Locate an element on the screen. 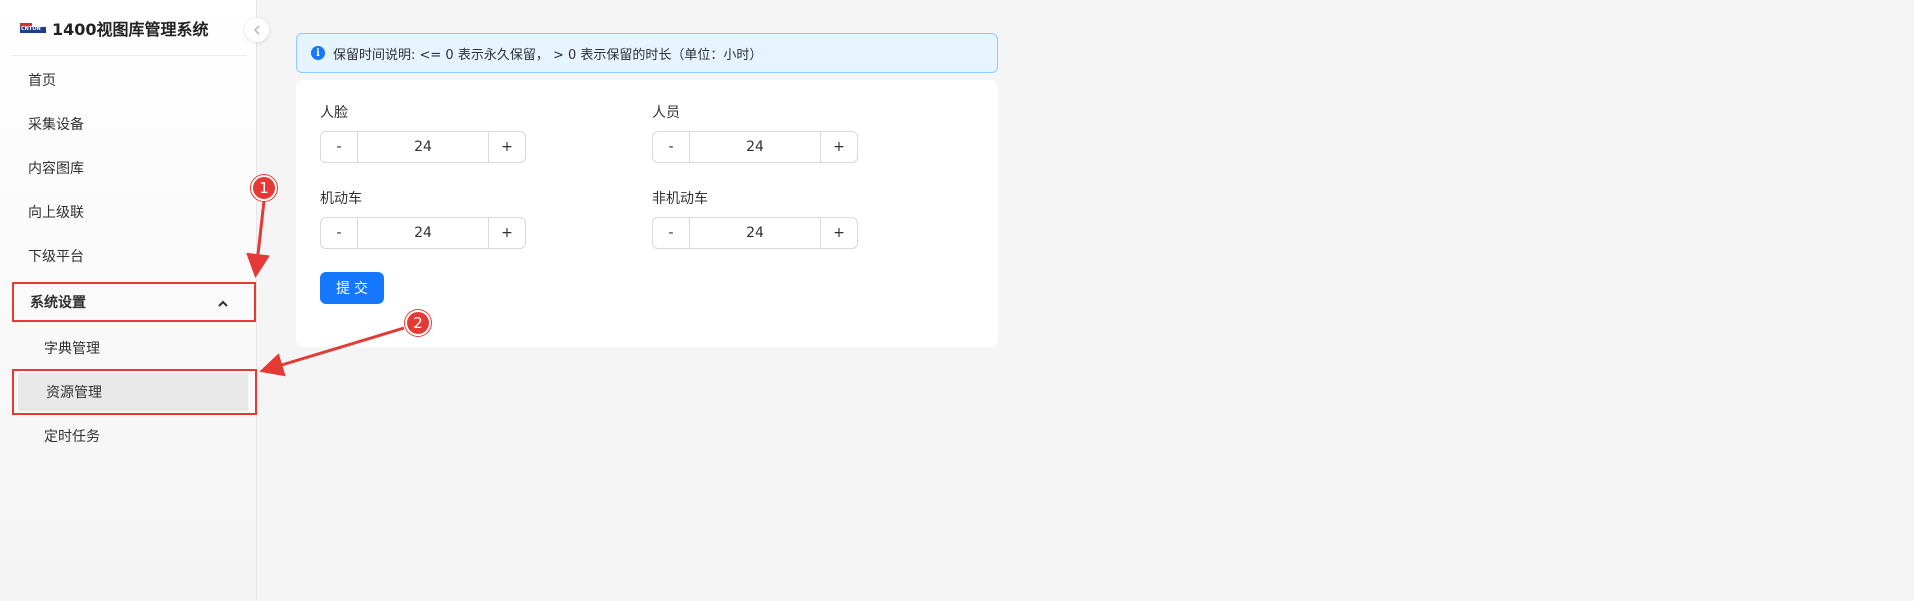 Image resolution: width=1914 pixels, height=601 pixels. sidebar-item-home: 首页 is located at coordinates (128, 80).